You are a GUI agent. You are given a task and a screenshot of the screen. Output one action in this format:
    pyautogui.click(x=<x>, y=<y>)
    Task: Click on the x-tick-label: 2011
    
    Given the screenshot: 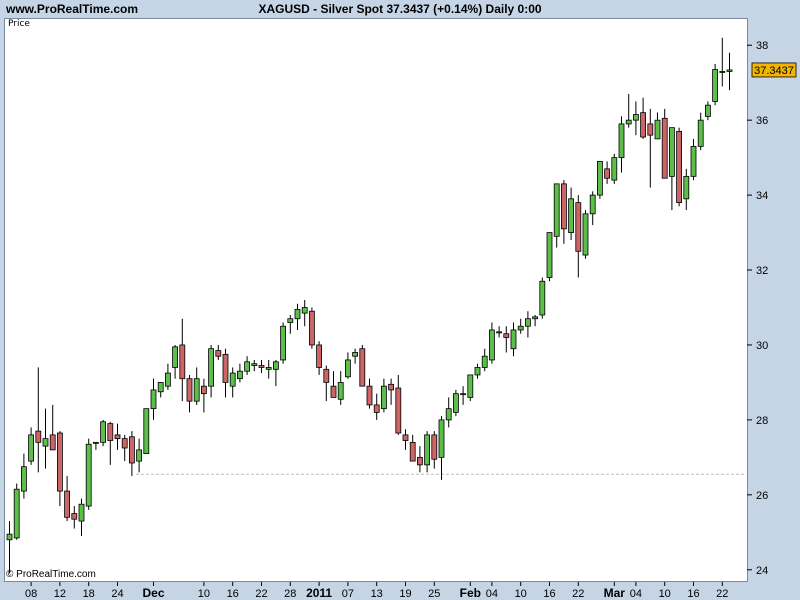 What is the action you would take?
    pyautogui.click(x=319, y=593)
    